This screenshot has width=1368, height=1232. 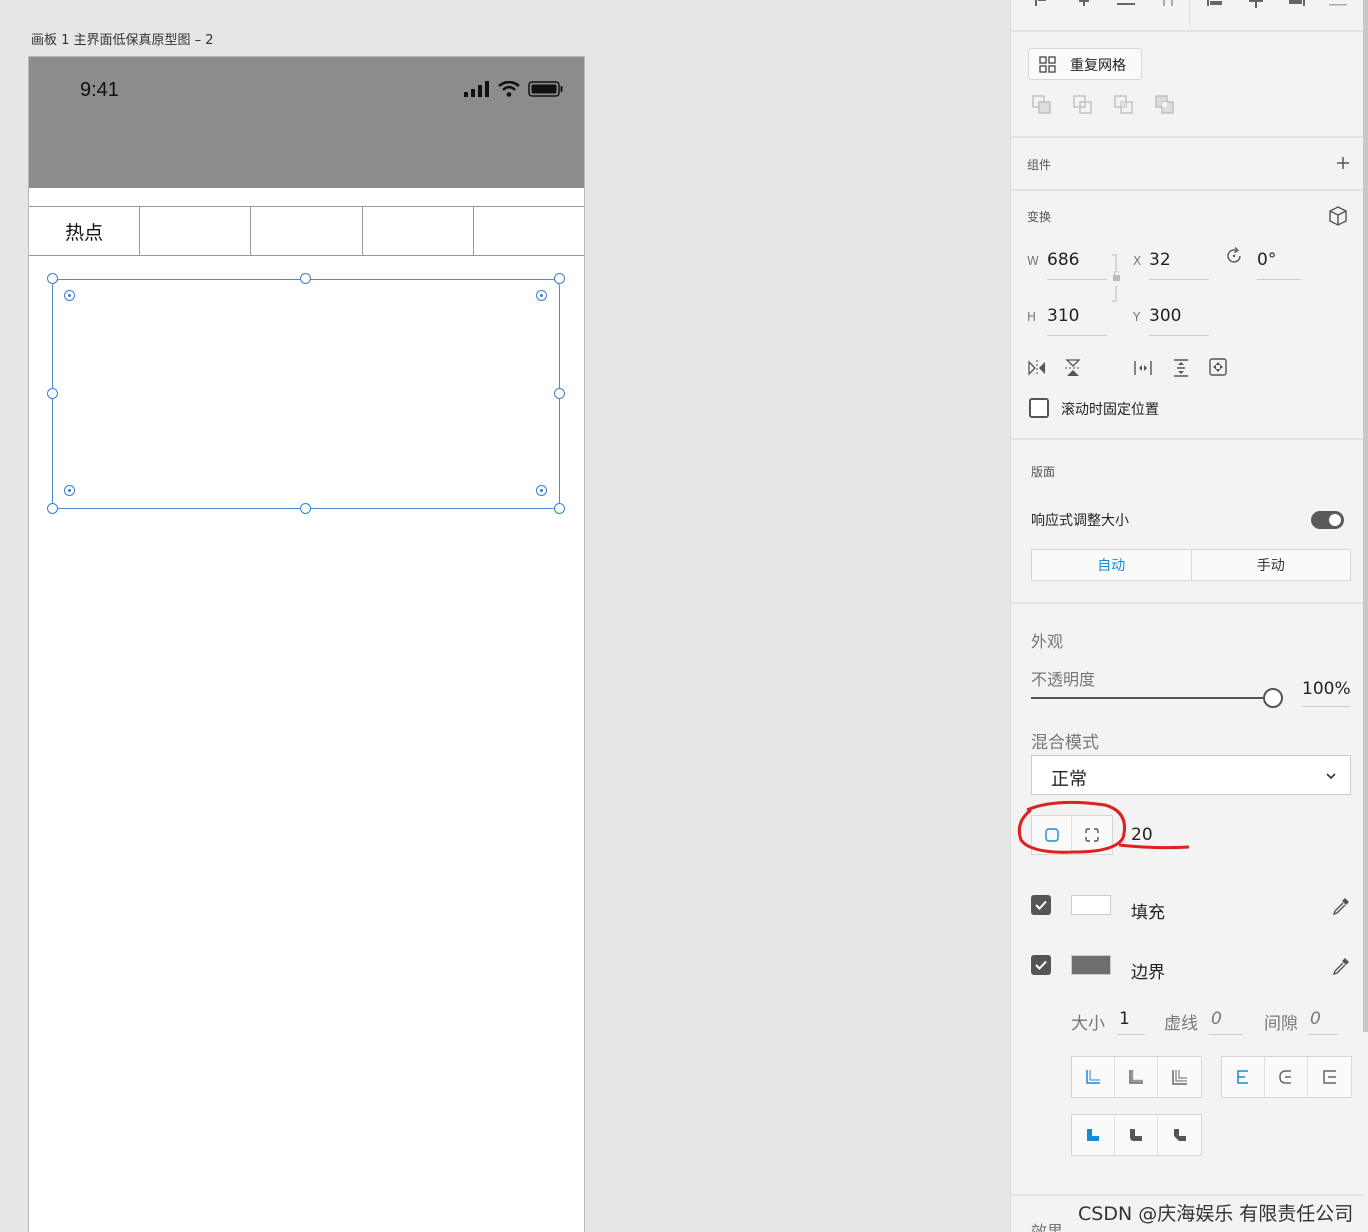 I want to click on signal-icon, so click(x=476, y=89).